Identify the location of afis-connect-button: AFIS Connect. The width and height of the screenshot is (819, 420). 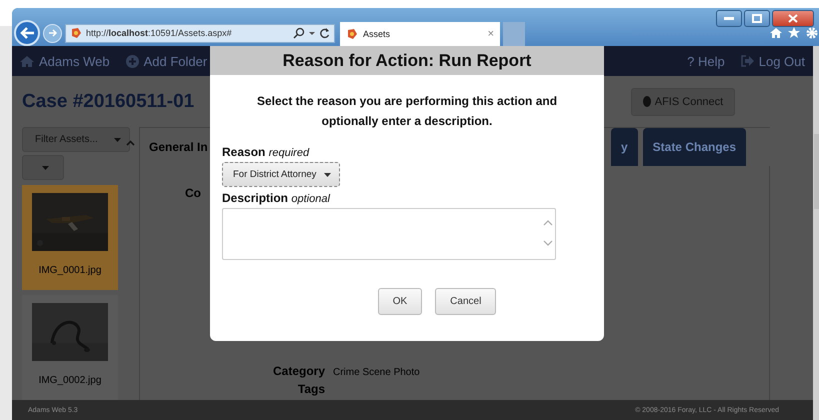
(683, 102).